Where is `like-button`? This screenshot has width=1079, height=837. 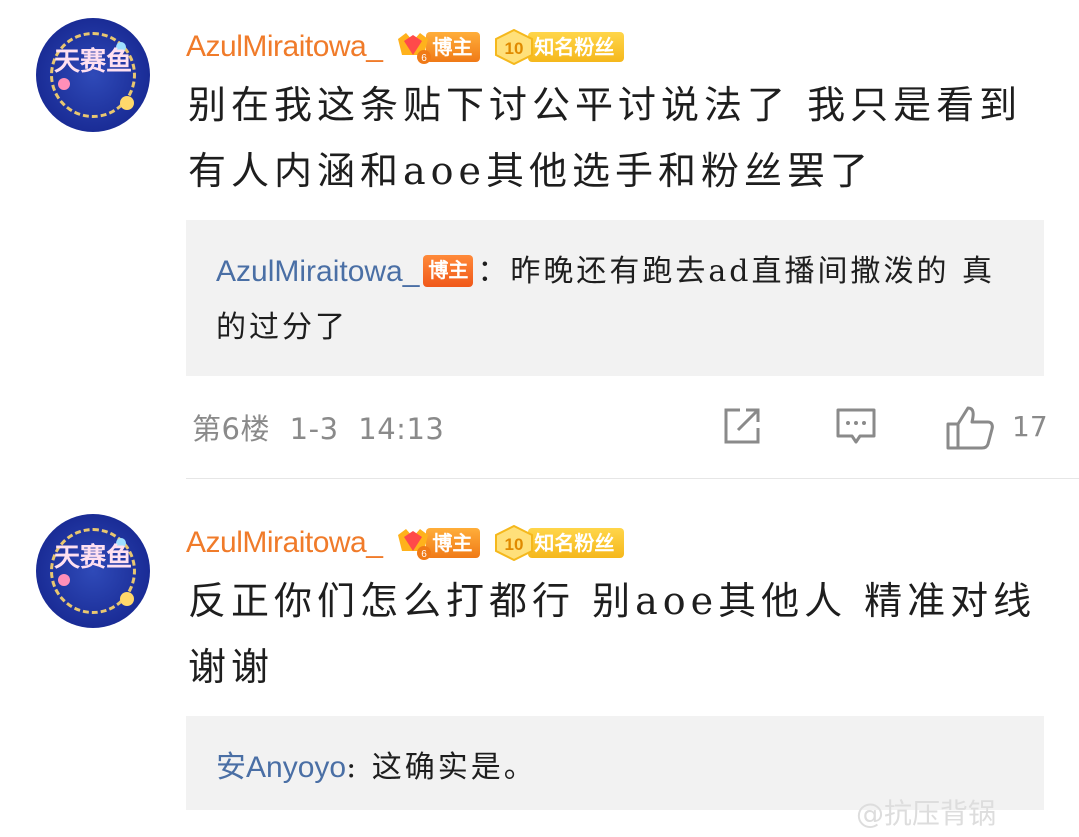
like-button is located at coordinates (970, 430).